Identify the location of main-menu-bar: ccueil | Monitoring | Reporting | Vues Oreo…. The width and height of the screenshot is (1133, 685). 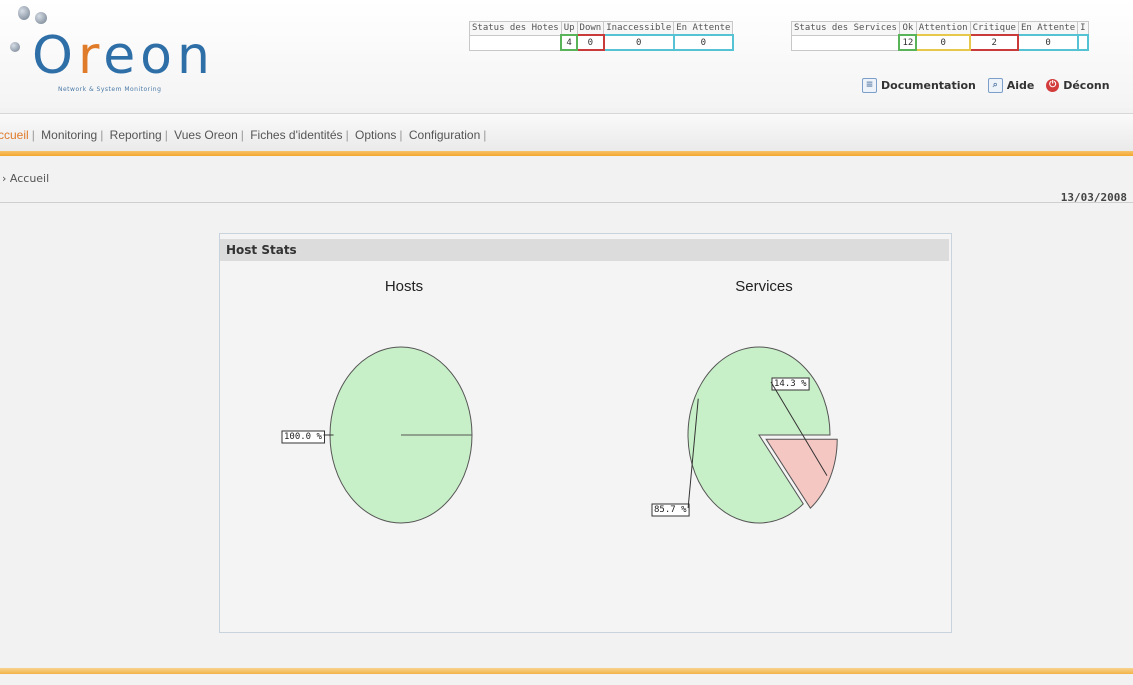
(566, 134).